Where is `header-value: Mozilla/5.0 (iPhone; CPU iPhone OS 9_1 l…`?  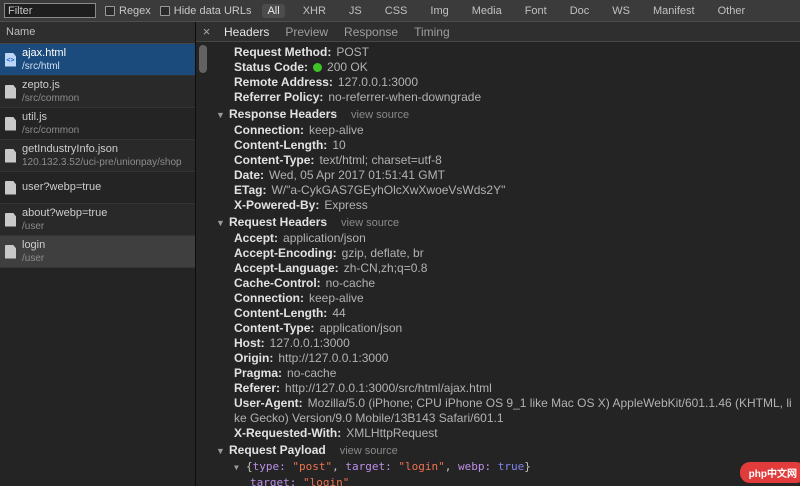 header-value: Mozilla/5.0 (iPhone; CPU iPhone OS 9_1 l… is located at coordinates (513, 410).